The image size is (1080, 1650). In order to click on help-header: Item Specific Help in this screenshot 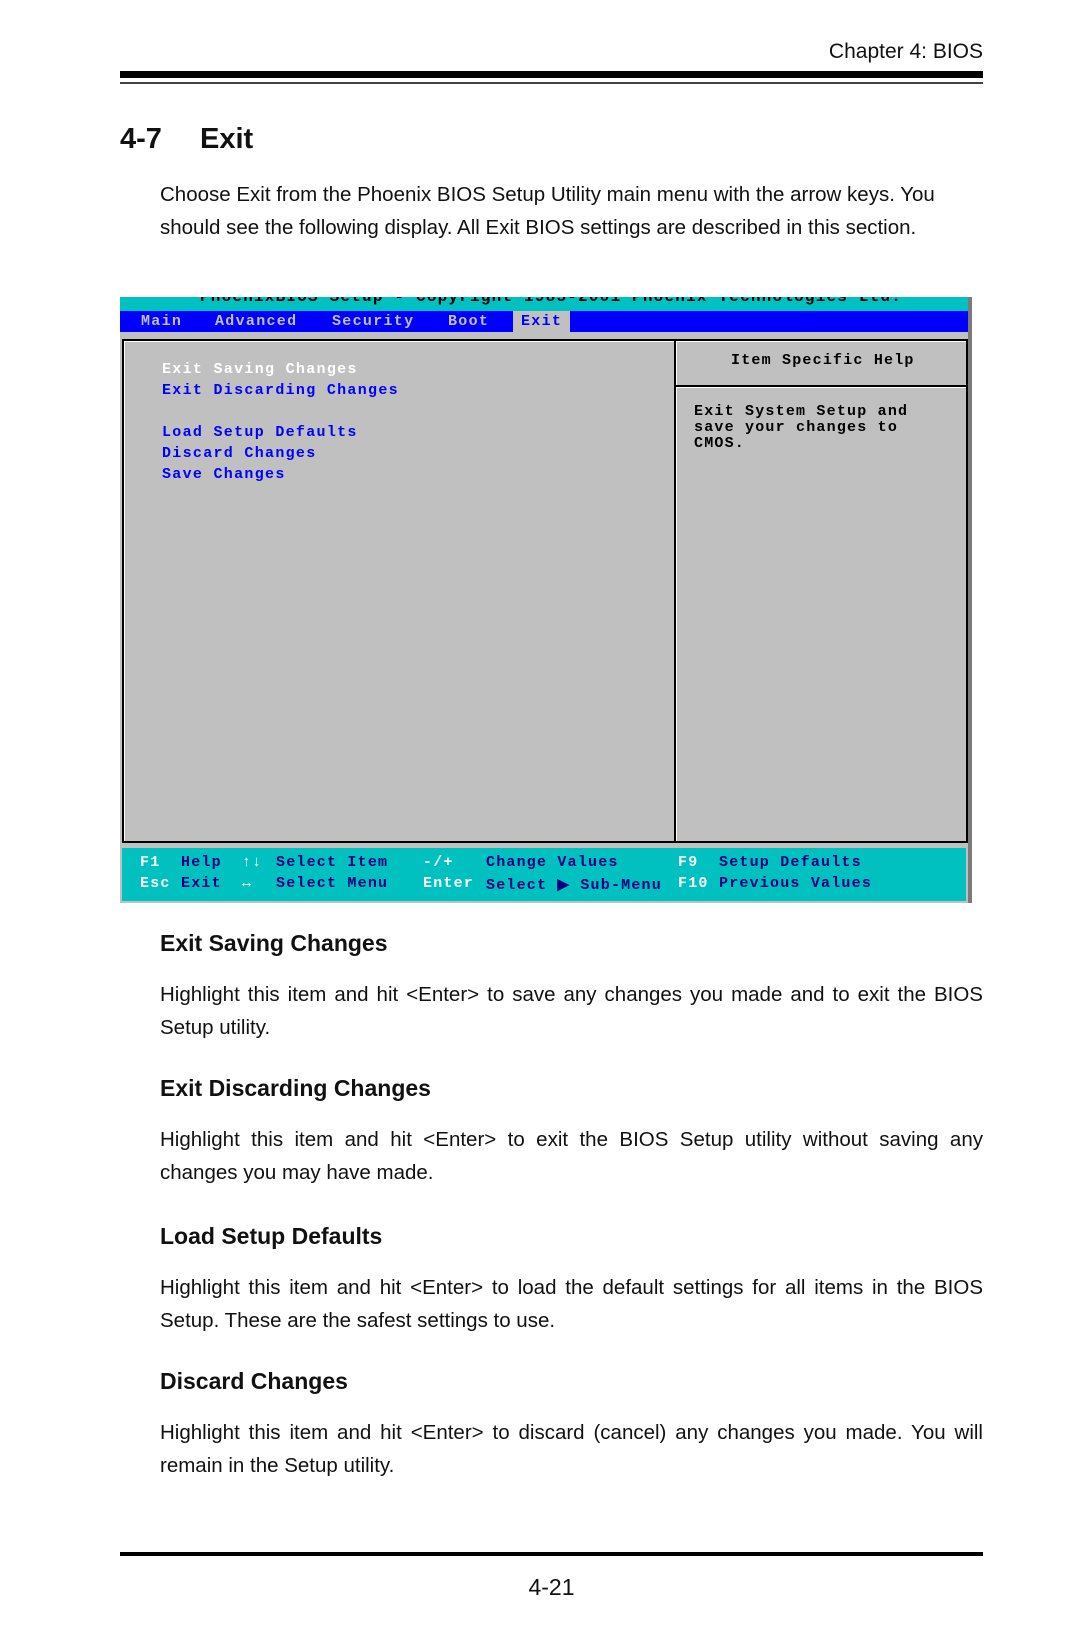, I will do `click(821, 364)`.